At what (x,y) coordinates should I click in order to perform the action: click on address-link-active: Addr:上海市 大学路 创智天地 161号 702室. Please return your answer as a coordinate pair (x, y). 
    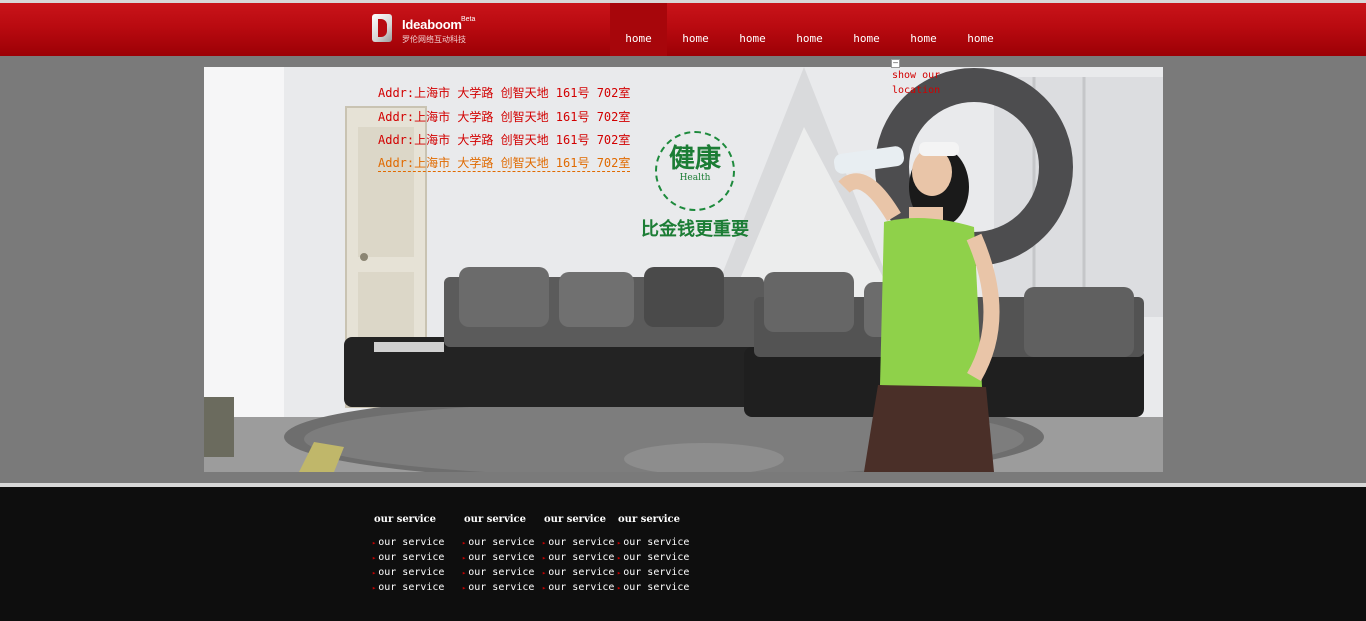
    Looking at the image, I should click on (504, 163).